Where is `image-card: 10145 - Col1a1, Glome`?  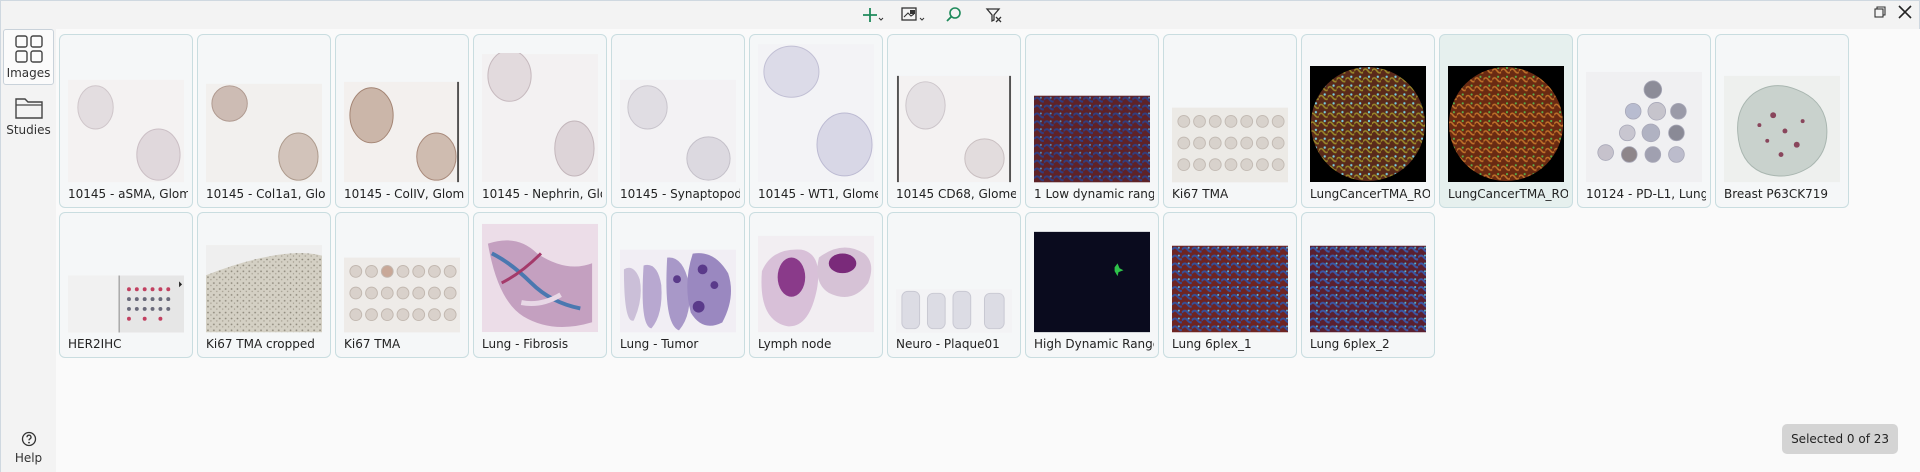
image-card: 10145 - Col1a1, Glome is located at coordinates (264, 121).